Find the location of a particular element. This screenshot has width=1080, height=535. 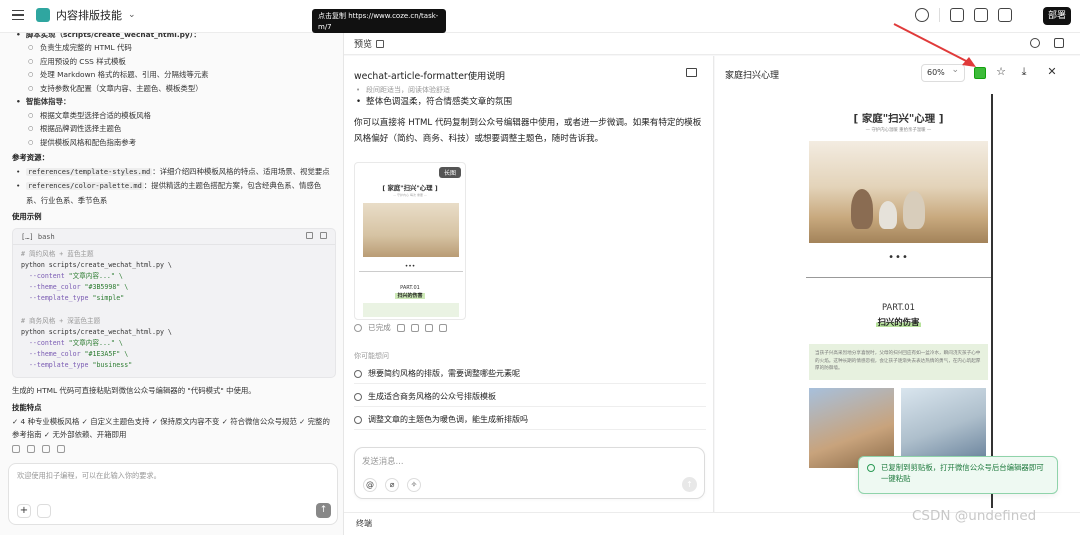

zoom-select: 60% is located at coordinates (943, 73).